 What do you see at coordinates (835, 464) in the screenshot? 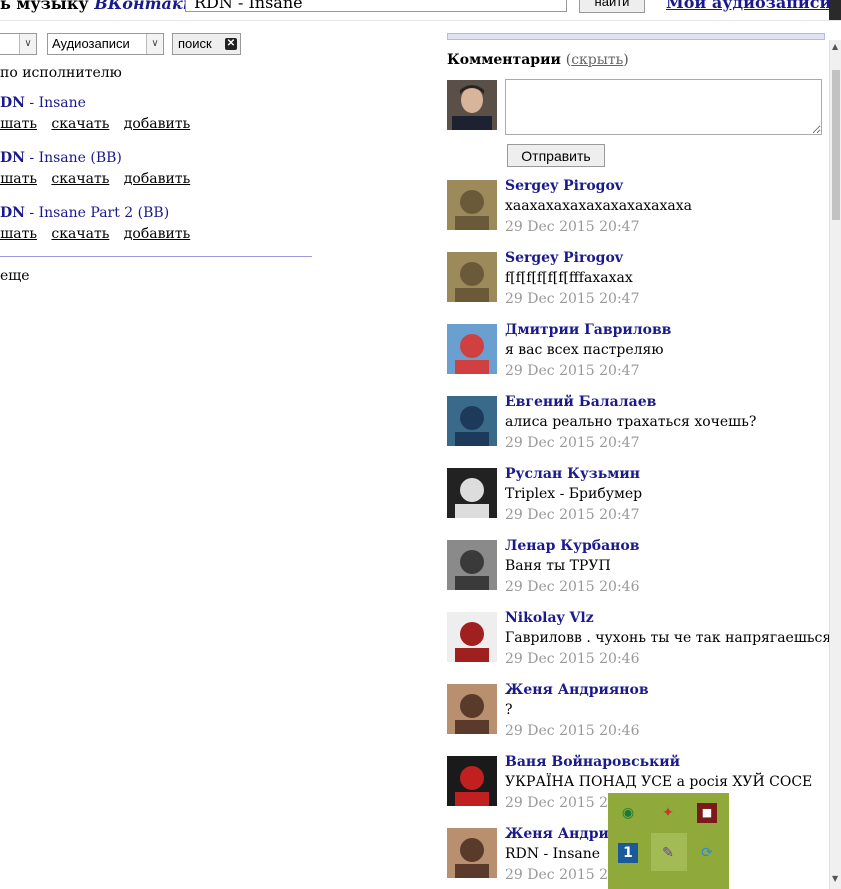
I see `scrollbar: ▲ ▼` at bounding box center [835, 464].